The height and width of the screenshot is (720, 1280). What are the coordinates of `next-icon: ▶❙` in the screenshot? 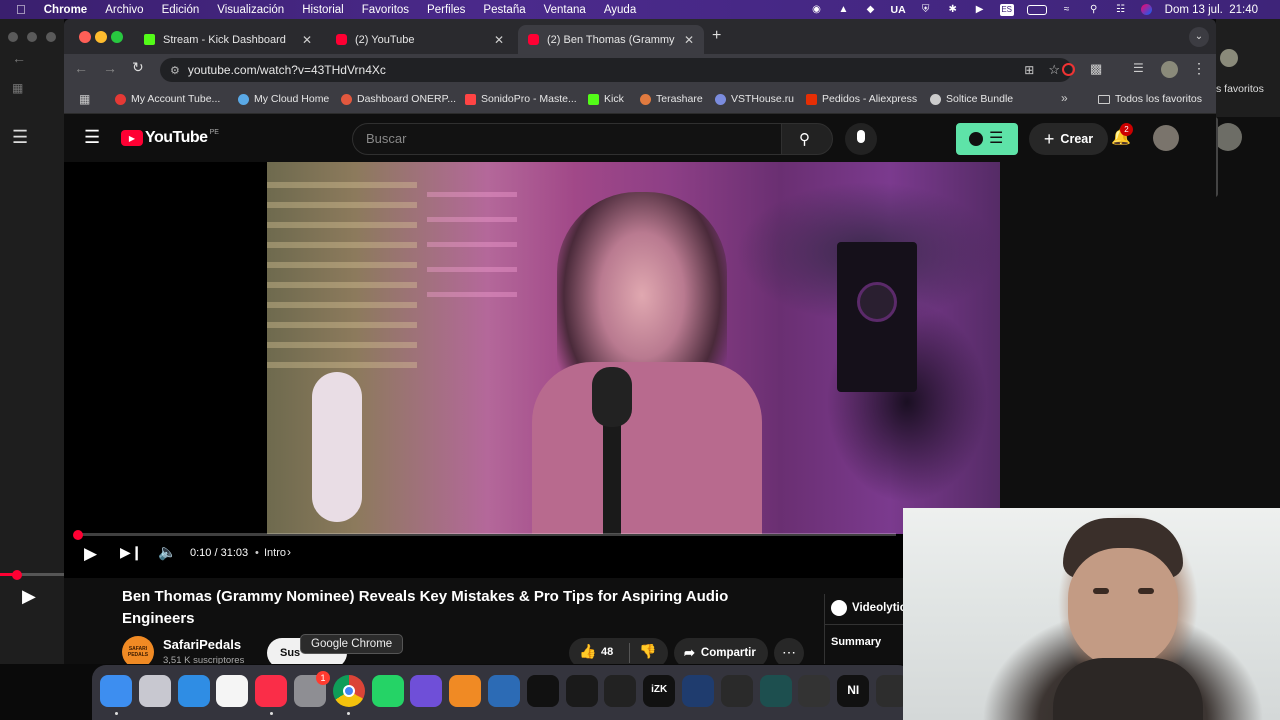 It's located at (131, 552).